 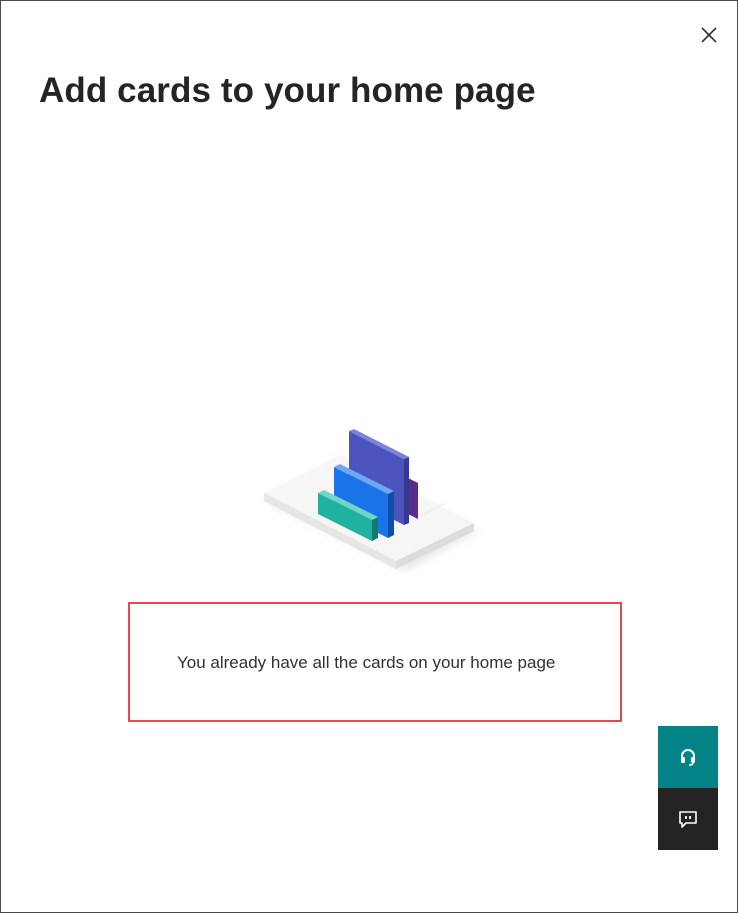 I want to click on cards-illustration, so click(x=371, y=500).